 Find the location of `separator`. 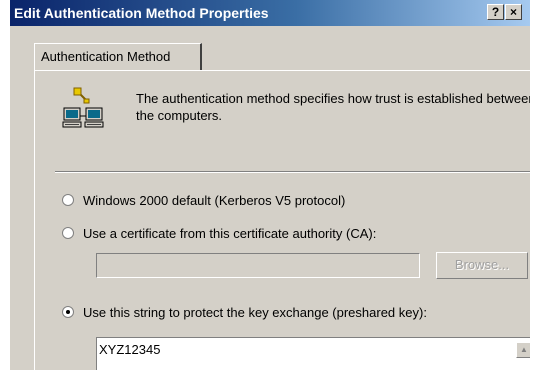

separator is located at coordinates (292, 172).